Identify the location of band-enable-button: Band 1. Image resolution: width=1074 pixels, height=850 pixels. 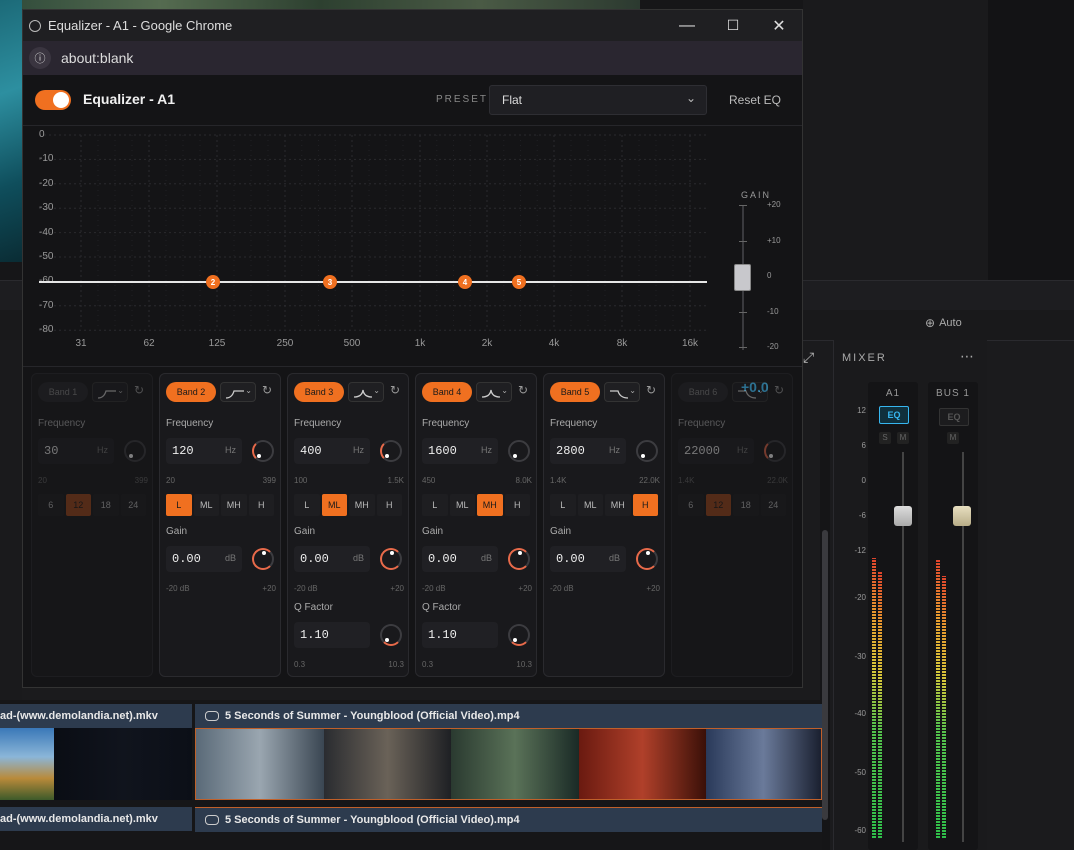
(63, 392).